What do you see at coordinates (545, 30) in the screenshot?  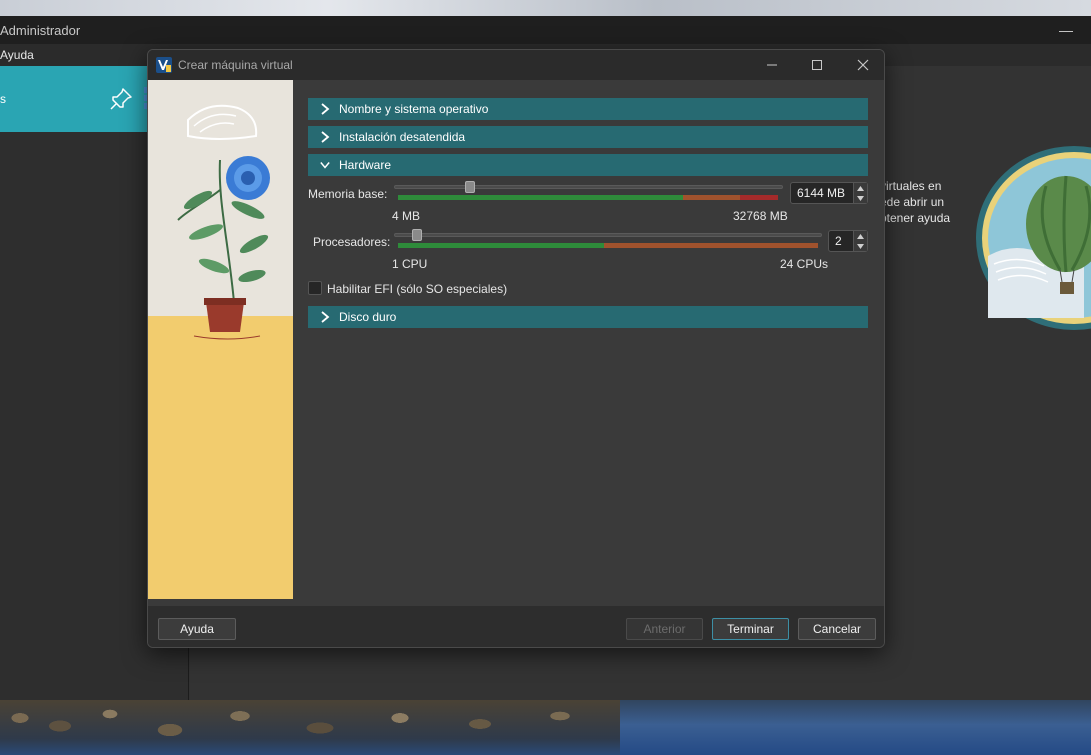 I see `main-window-titlebar: Administrador —` at bounding box center [545, 30].